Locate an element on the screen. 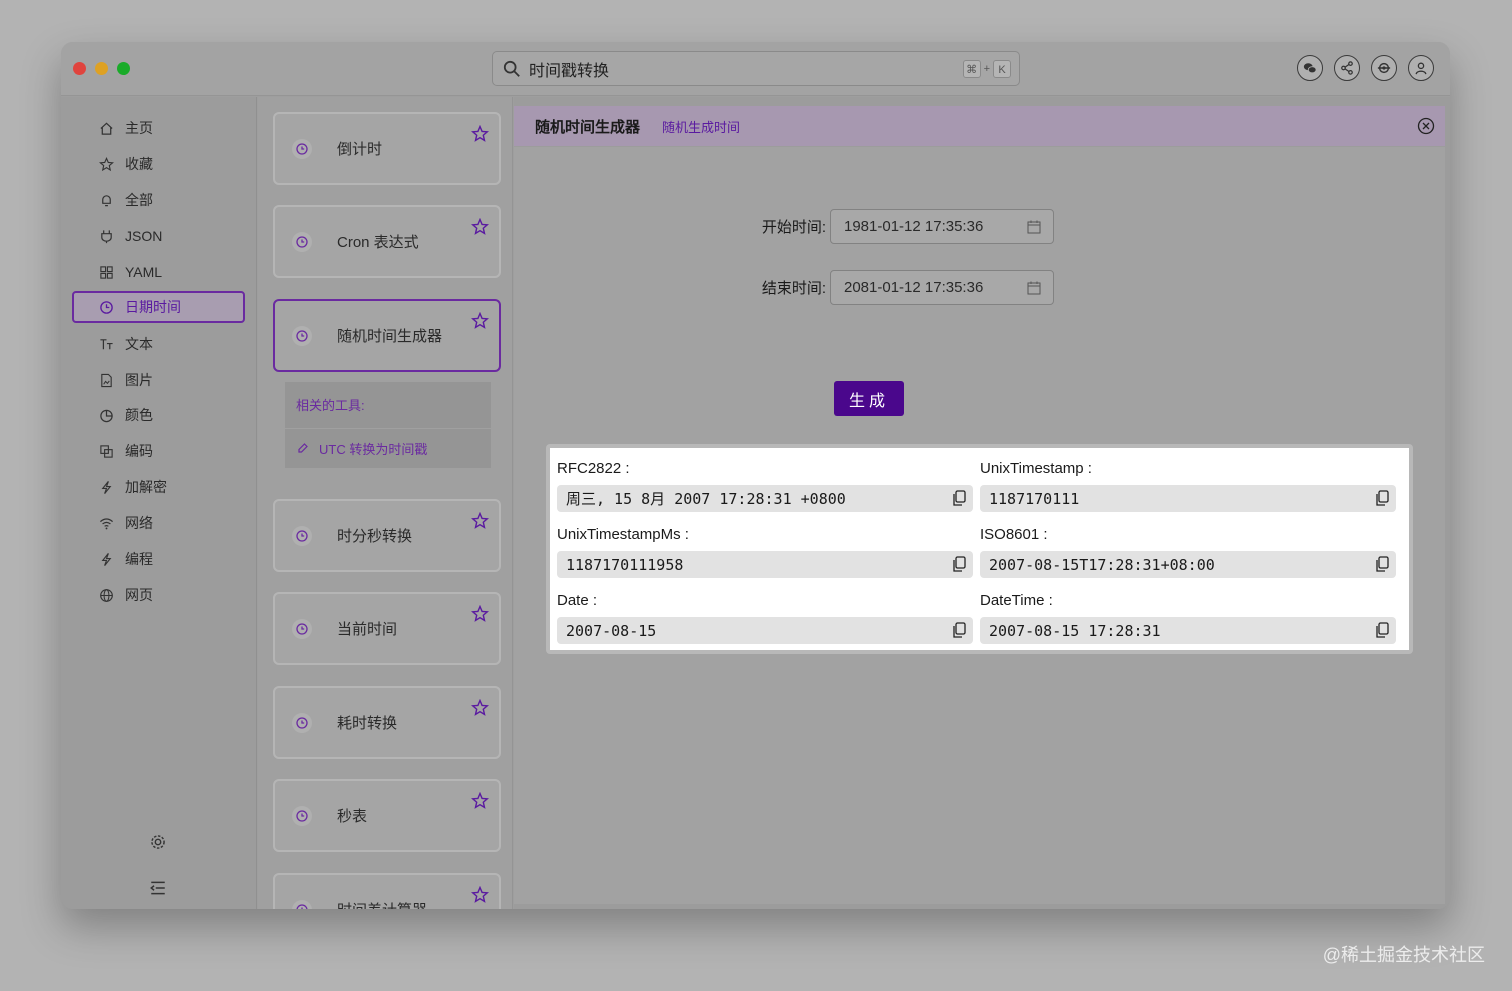 The image size is (1512, 991). result-field-unix: 1187170111 is located at coordinates (1188, 498).